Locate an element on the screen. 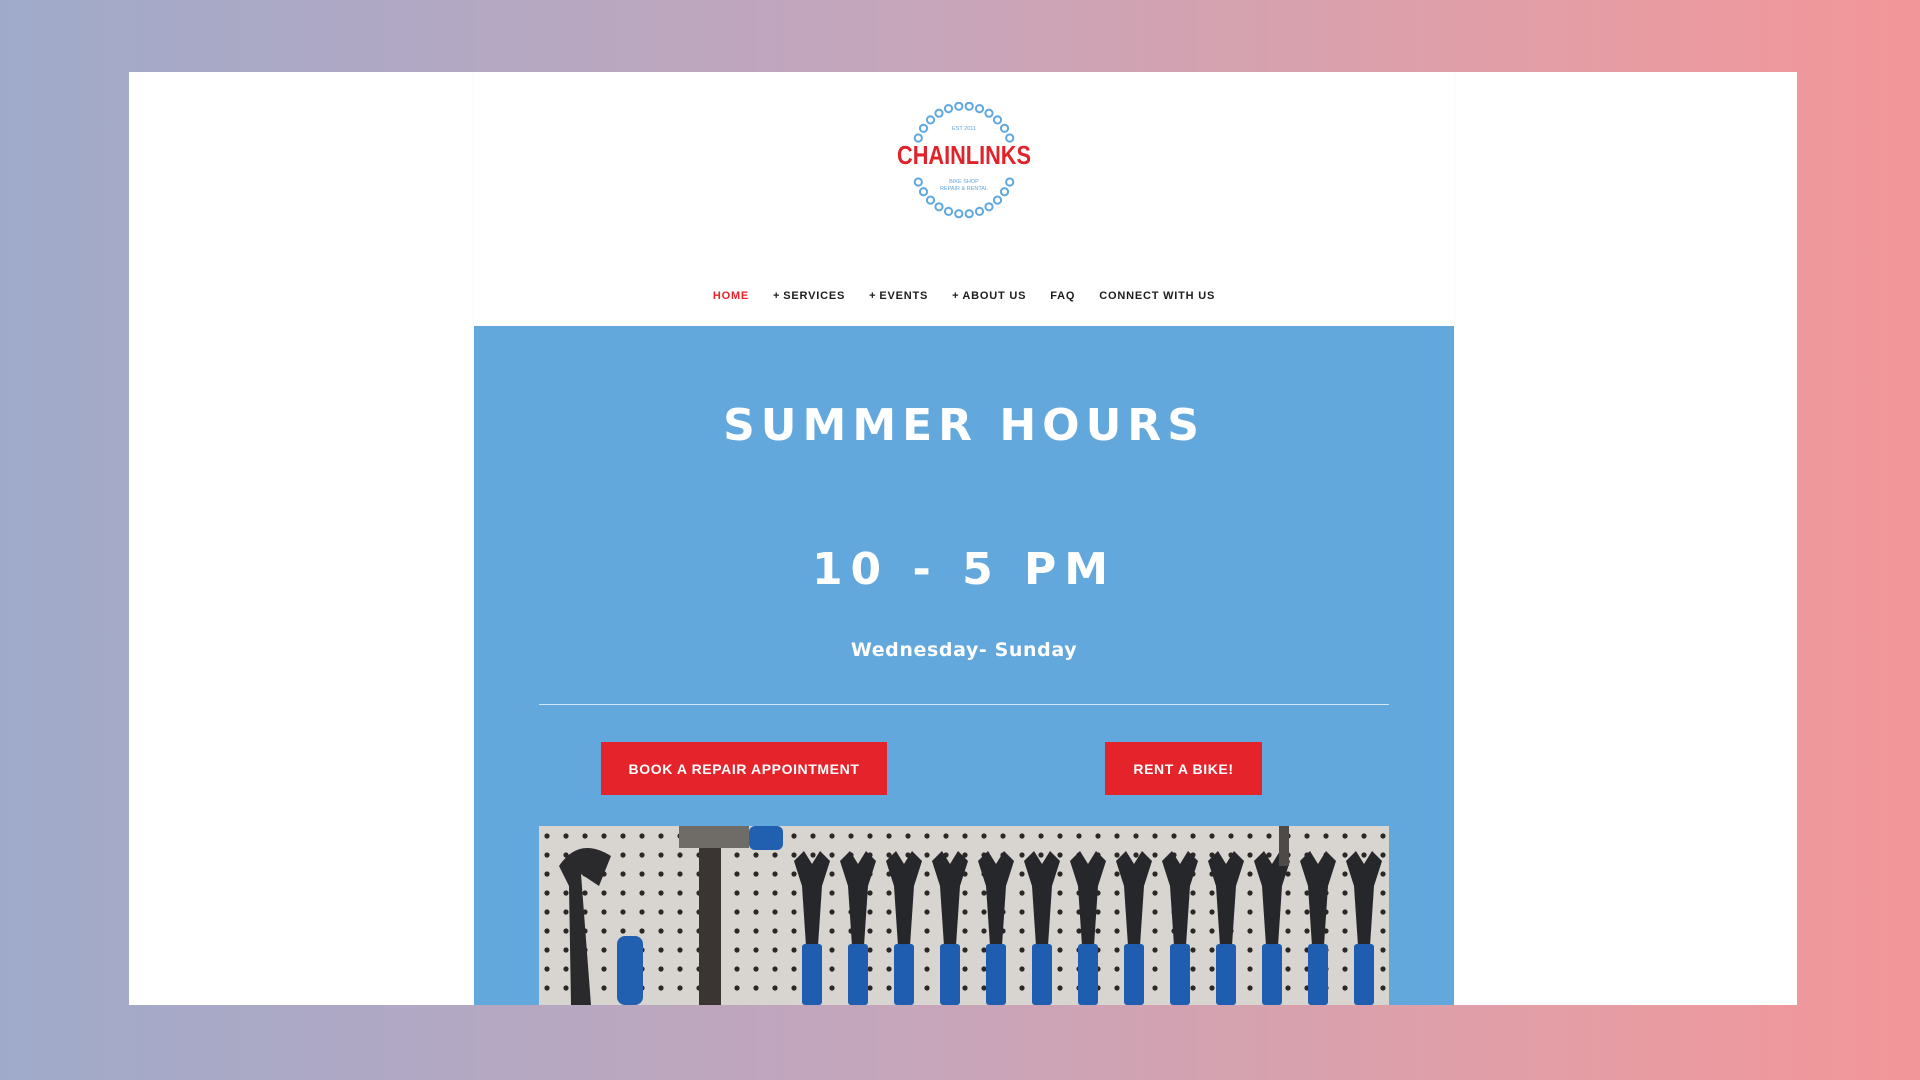  nav-item-label: EVENTS is located at coordinates (904, 296).